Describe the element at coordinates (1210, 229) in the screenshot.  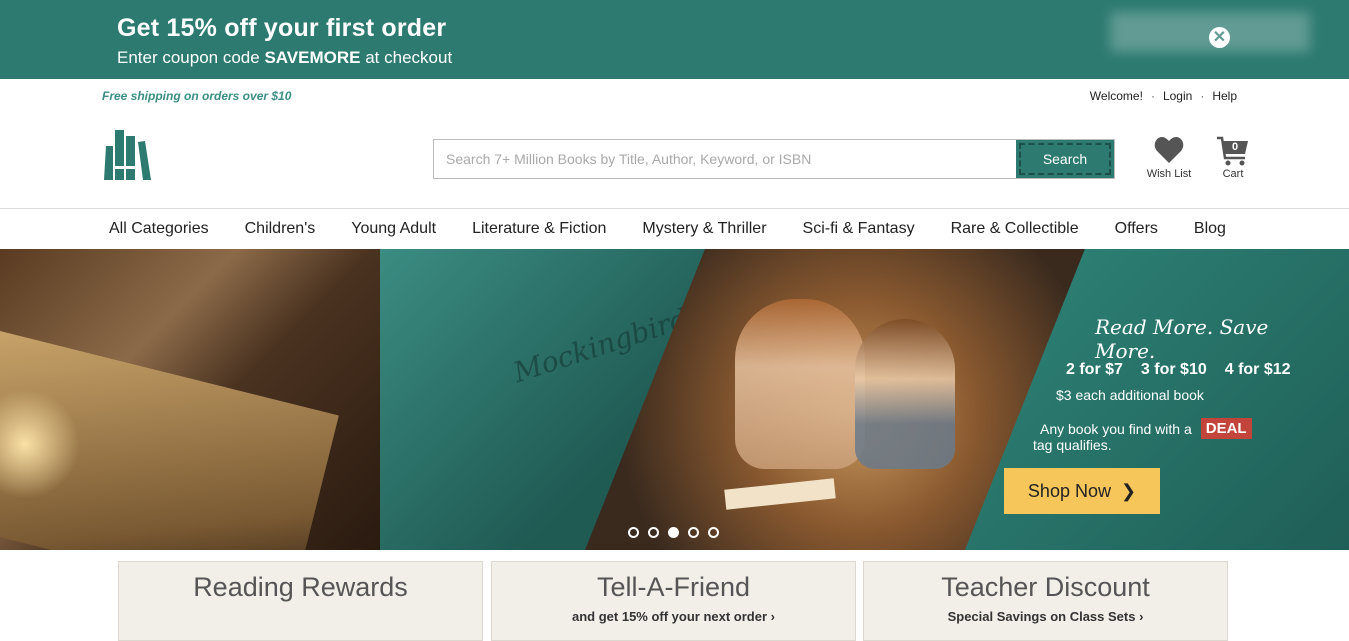
I see `nav-item-blog: Blog` at that location.